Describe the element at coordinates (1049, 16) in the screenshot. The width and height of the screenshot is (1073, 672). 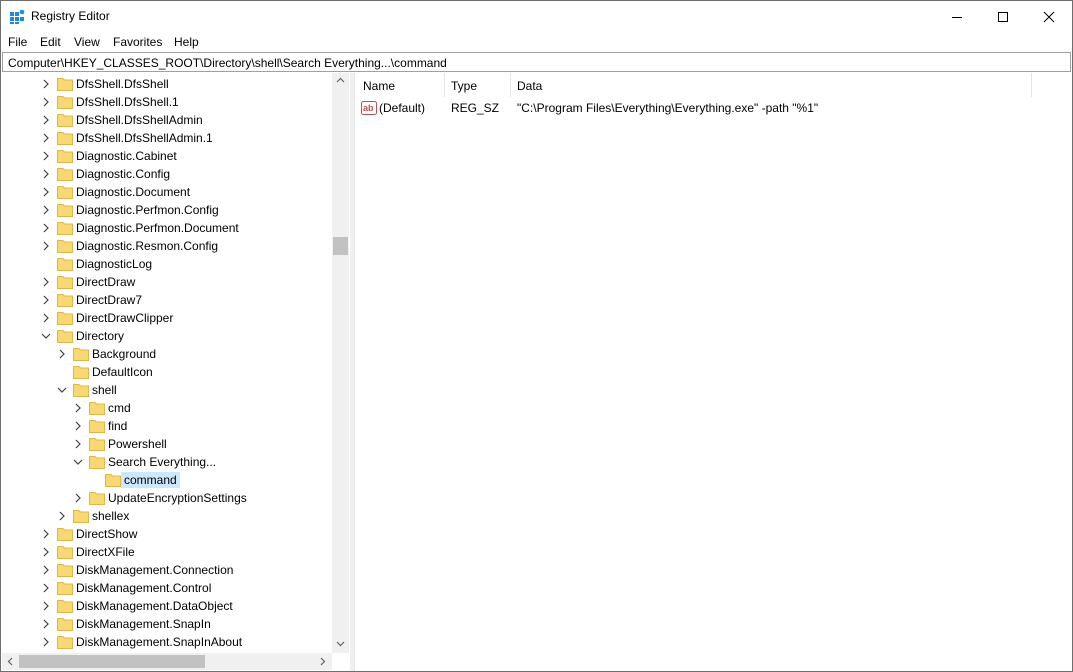
I see `close-button` at that location.